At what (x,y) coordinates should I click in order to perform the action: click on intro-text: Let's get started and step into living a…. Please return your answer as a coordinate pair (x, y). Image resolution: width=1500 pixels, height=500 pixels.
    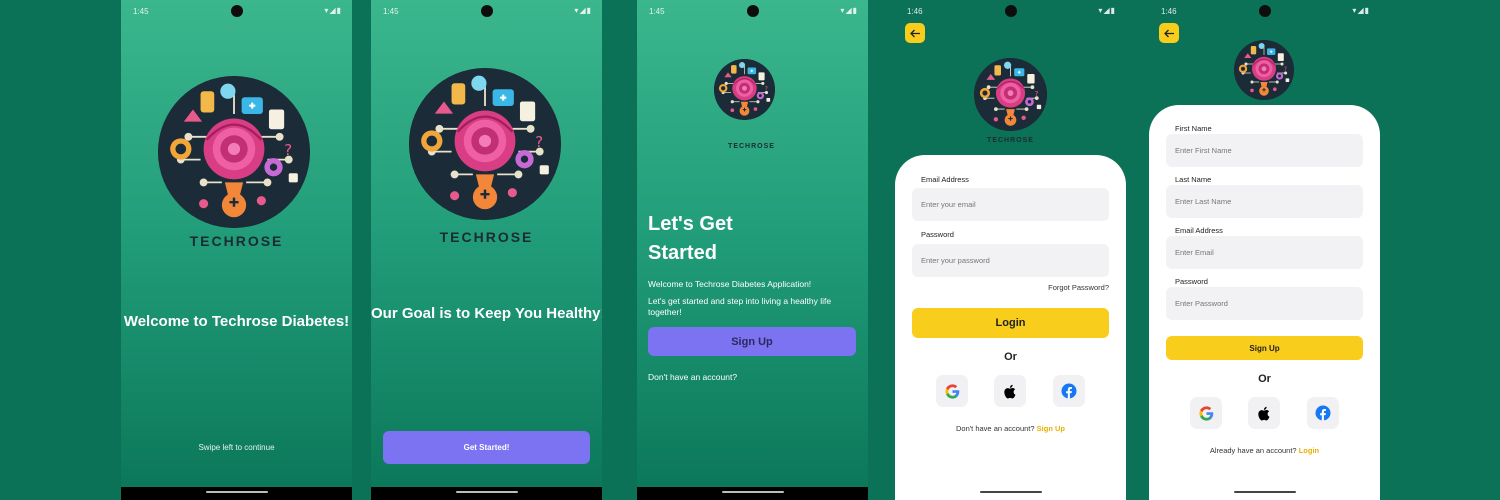
    Looking at the image, I should click on (740, 306).